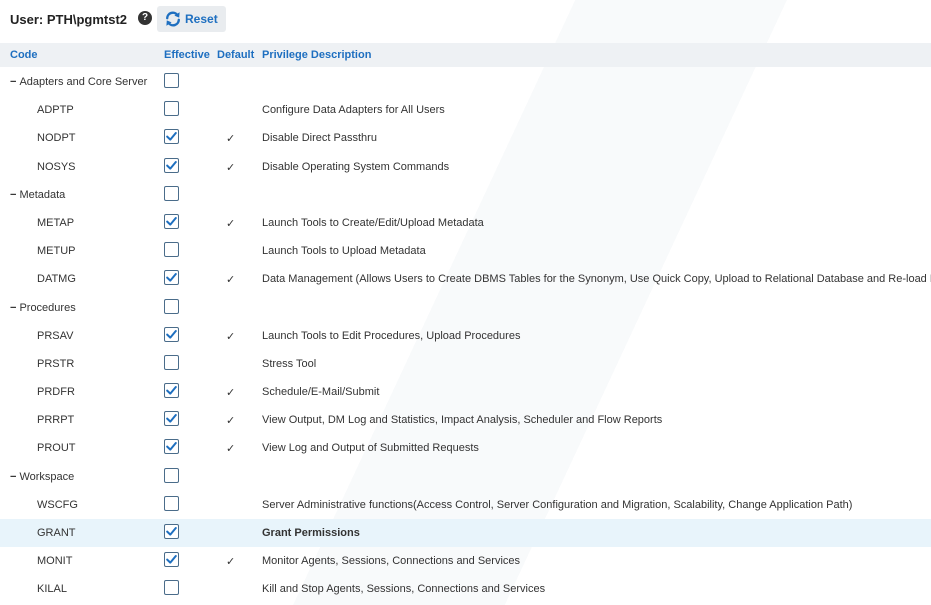 This screenshot has width=931, height=605. What do you see at coordinates (356, 166) in the screenshot?
I see `privilege-description: Disable Operating System Commands` at bounding box center [356, 166].